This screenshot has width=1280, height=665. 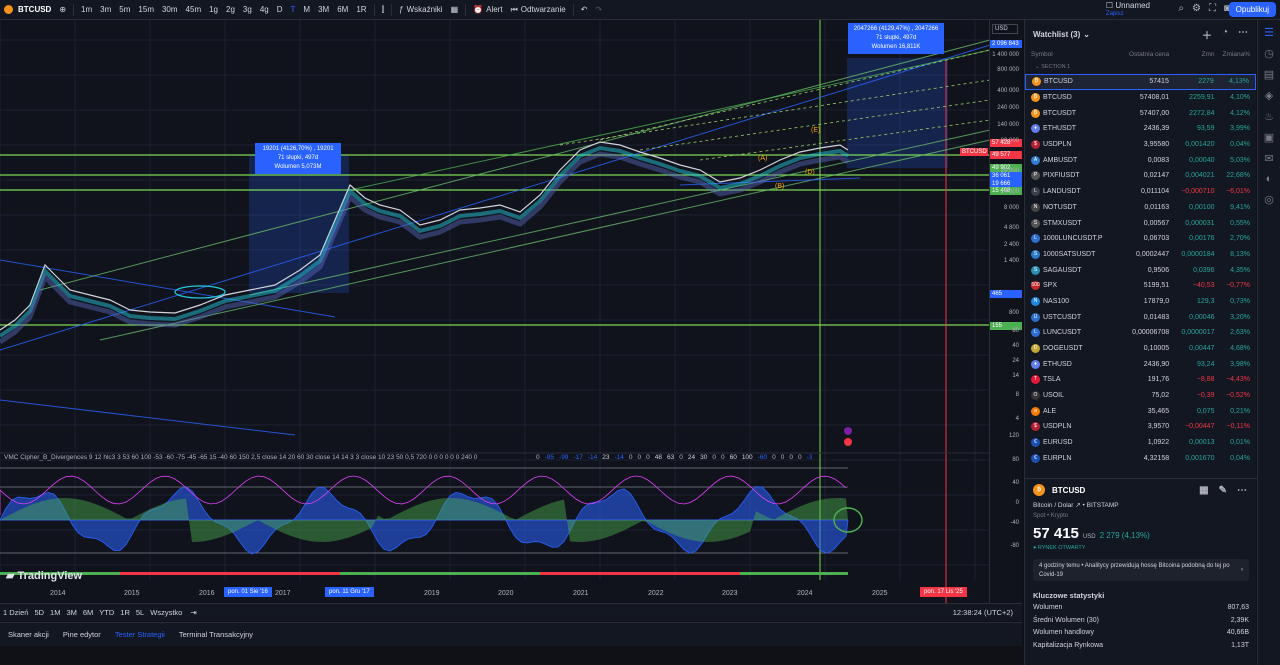 I want to click on watchlist-row: T TSLA 191,76 −8,88 −4,43%, so click(x=1140, y=380).